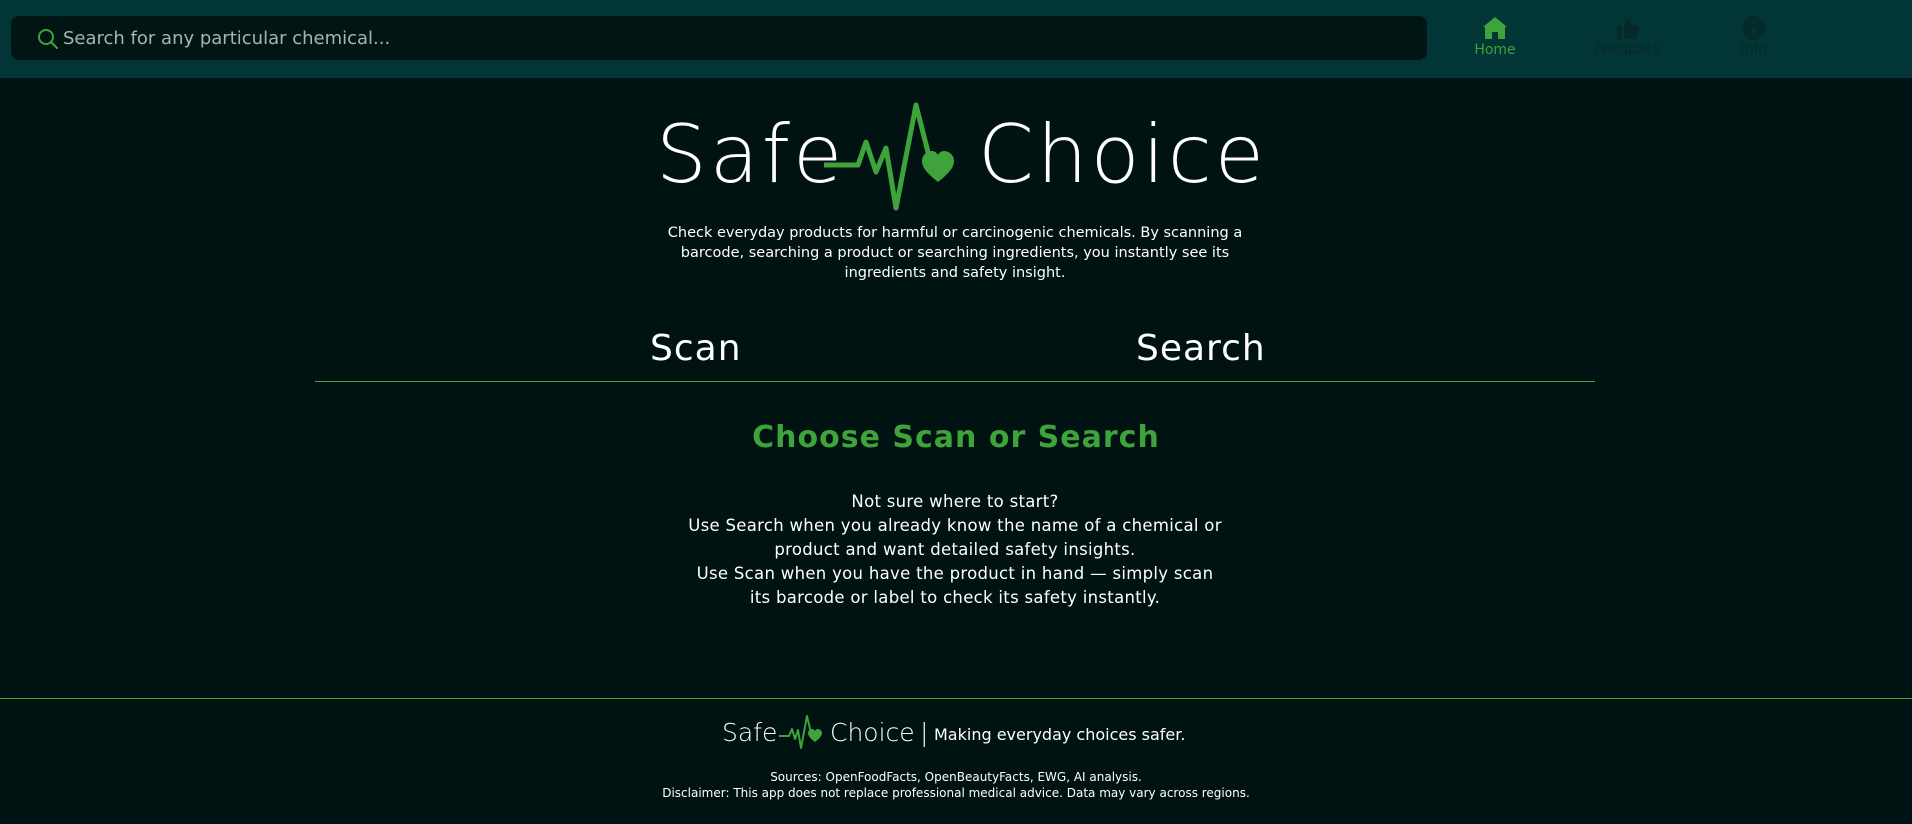 This screenshot has width=1912, height=824. I want to click on home-icon, so click(1495, 28).